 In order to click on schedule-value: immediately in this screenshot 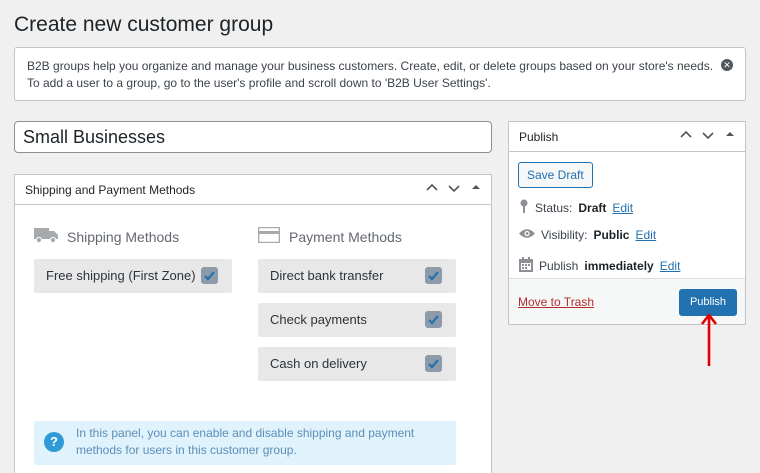, I will do `click(619, 266)`.